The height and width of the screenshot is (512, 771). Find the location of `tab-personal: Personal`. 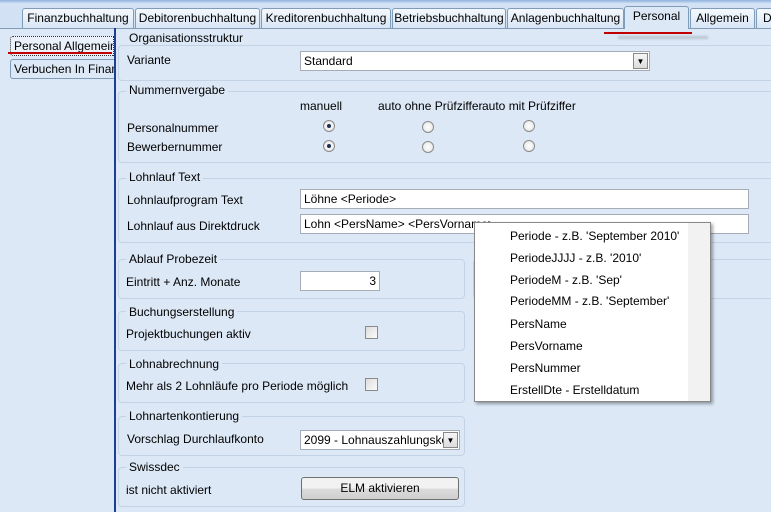

tab-personal: Personal is located at coordinates (656, 17).